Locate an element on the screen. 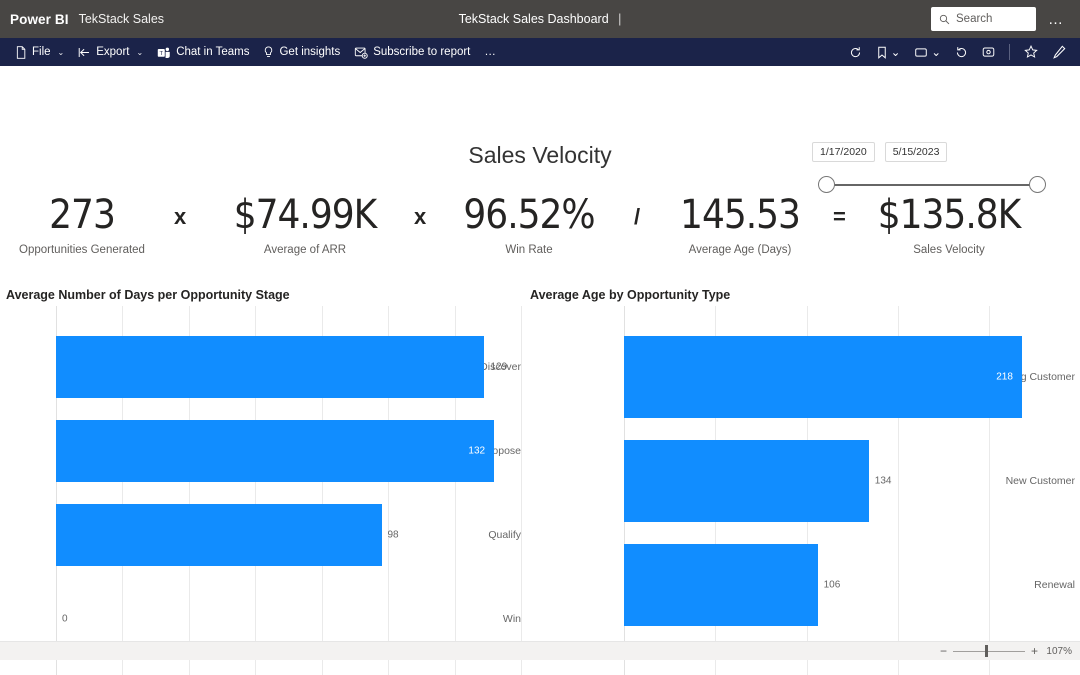 The height and width of the screenshot is (675, 1080). comment-icon is located at coordinates (988, 52).